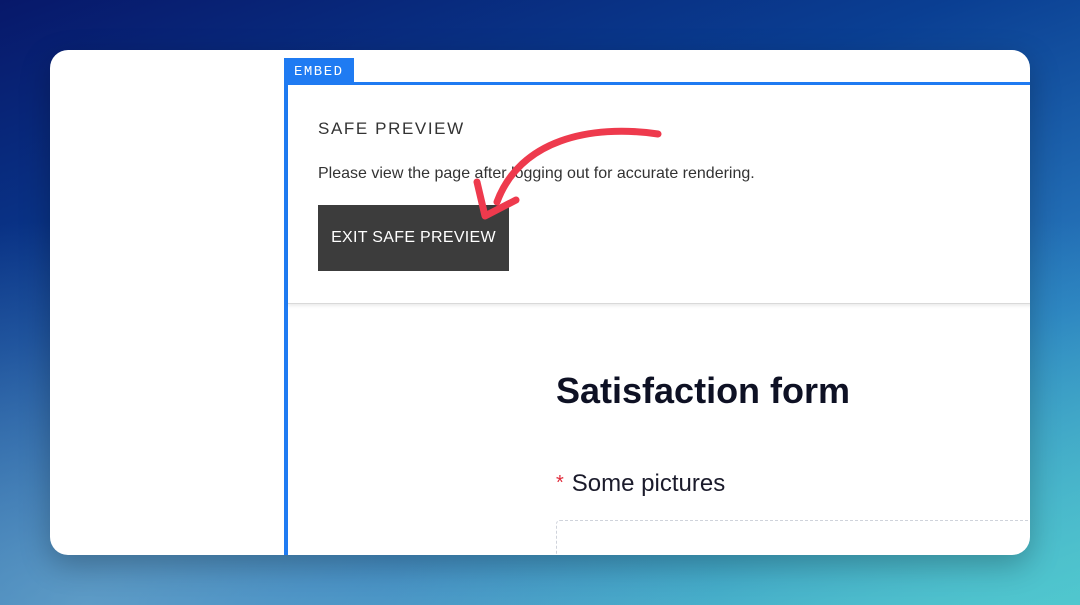  What do you see at coordinates (793, 537) in the screenshot?
I see `picture-upload-area` at bounding box center [793, 537].